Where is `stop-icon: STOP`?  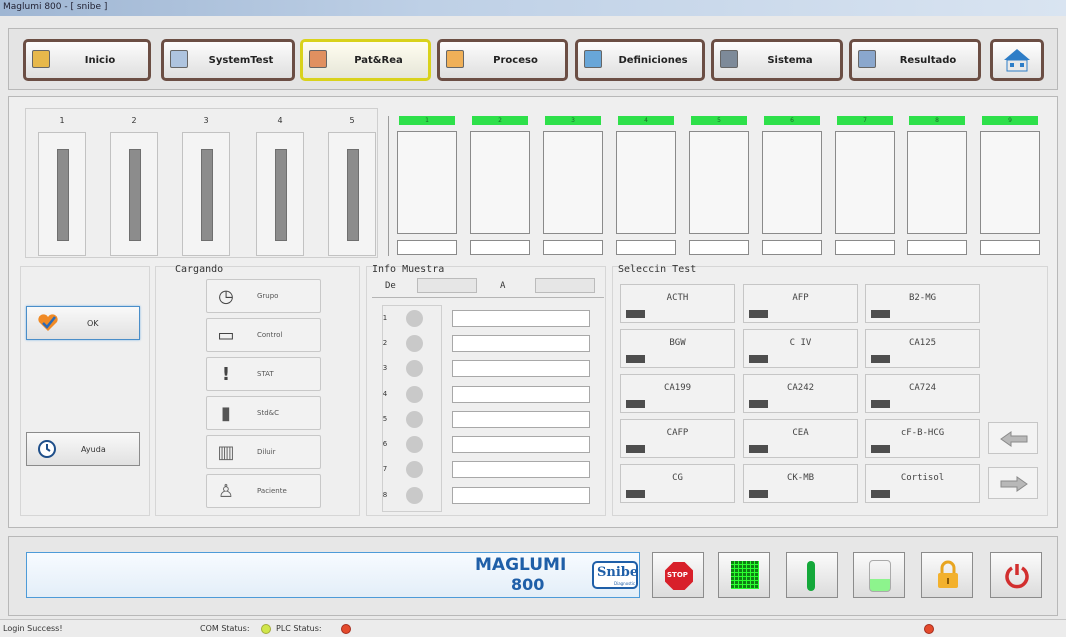 stop-icon: STOP is located at coordinates (679, 576).